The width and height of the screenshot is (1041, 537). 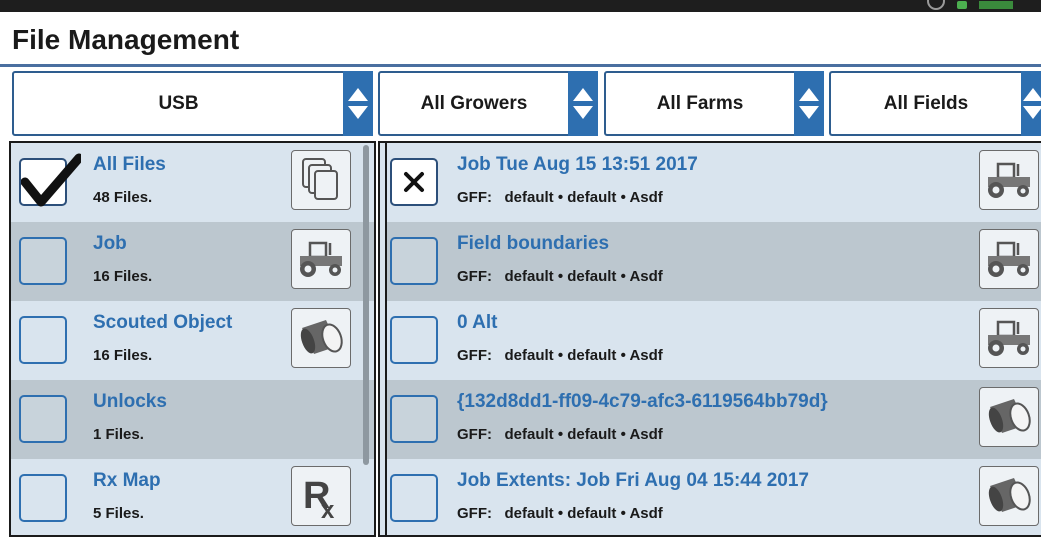 I want to click on category-row-unlocks: Unlocks 1 Files., so click(x=192, y=419).